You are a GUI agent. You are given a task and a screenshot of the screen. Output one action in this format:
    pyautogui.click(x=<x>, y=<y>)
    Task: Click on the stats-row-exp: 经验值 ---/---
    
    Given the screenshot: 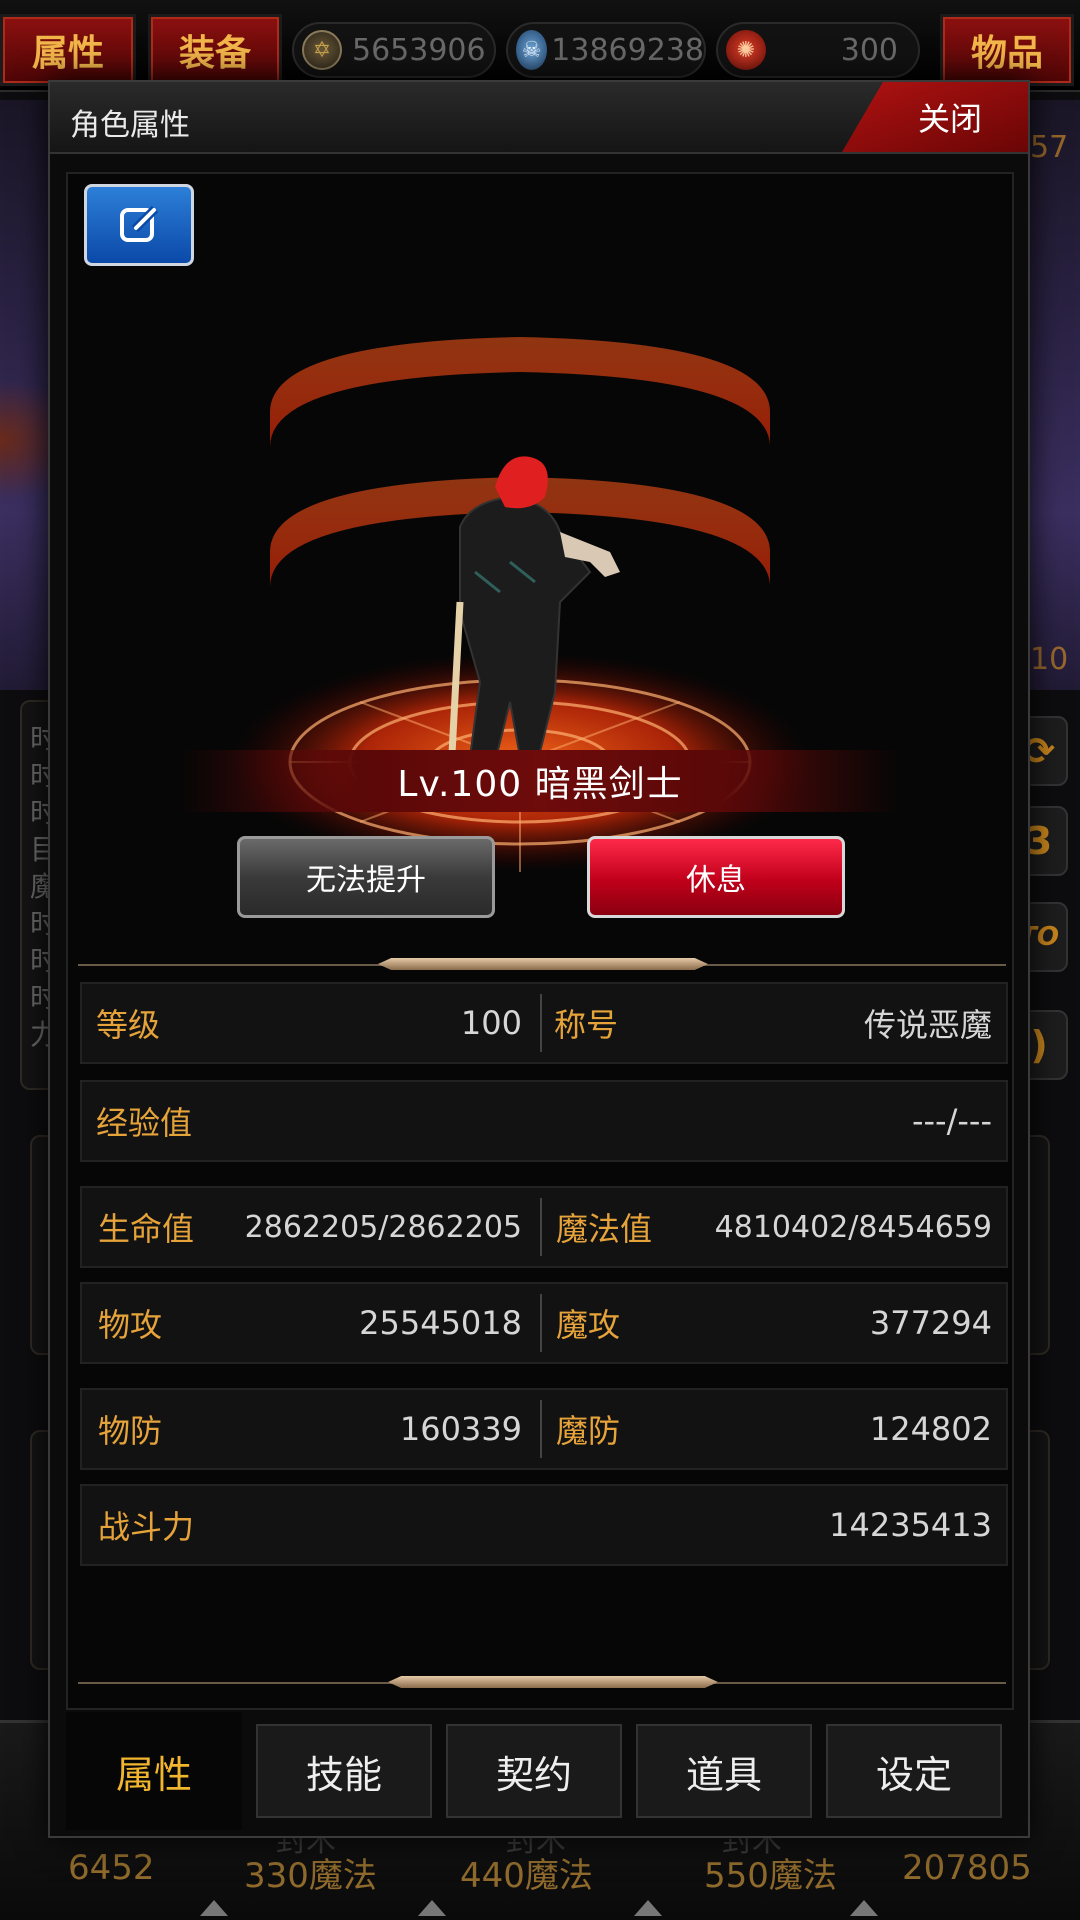 What is the action you would take?
    pyautogui.click(x=544, y=1121)
    